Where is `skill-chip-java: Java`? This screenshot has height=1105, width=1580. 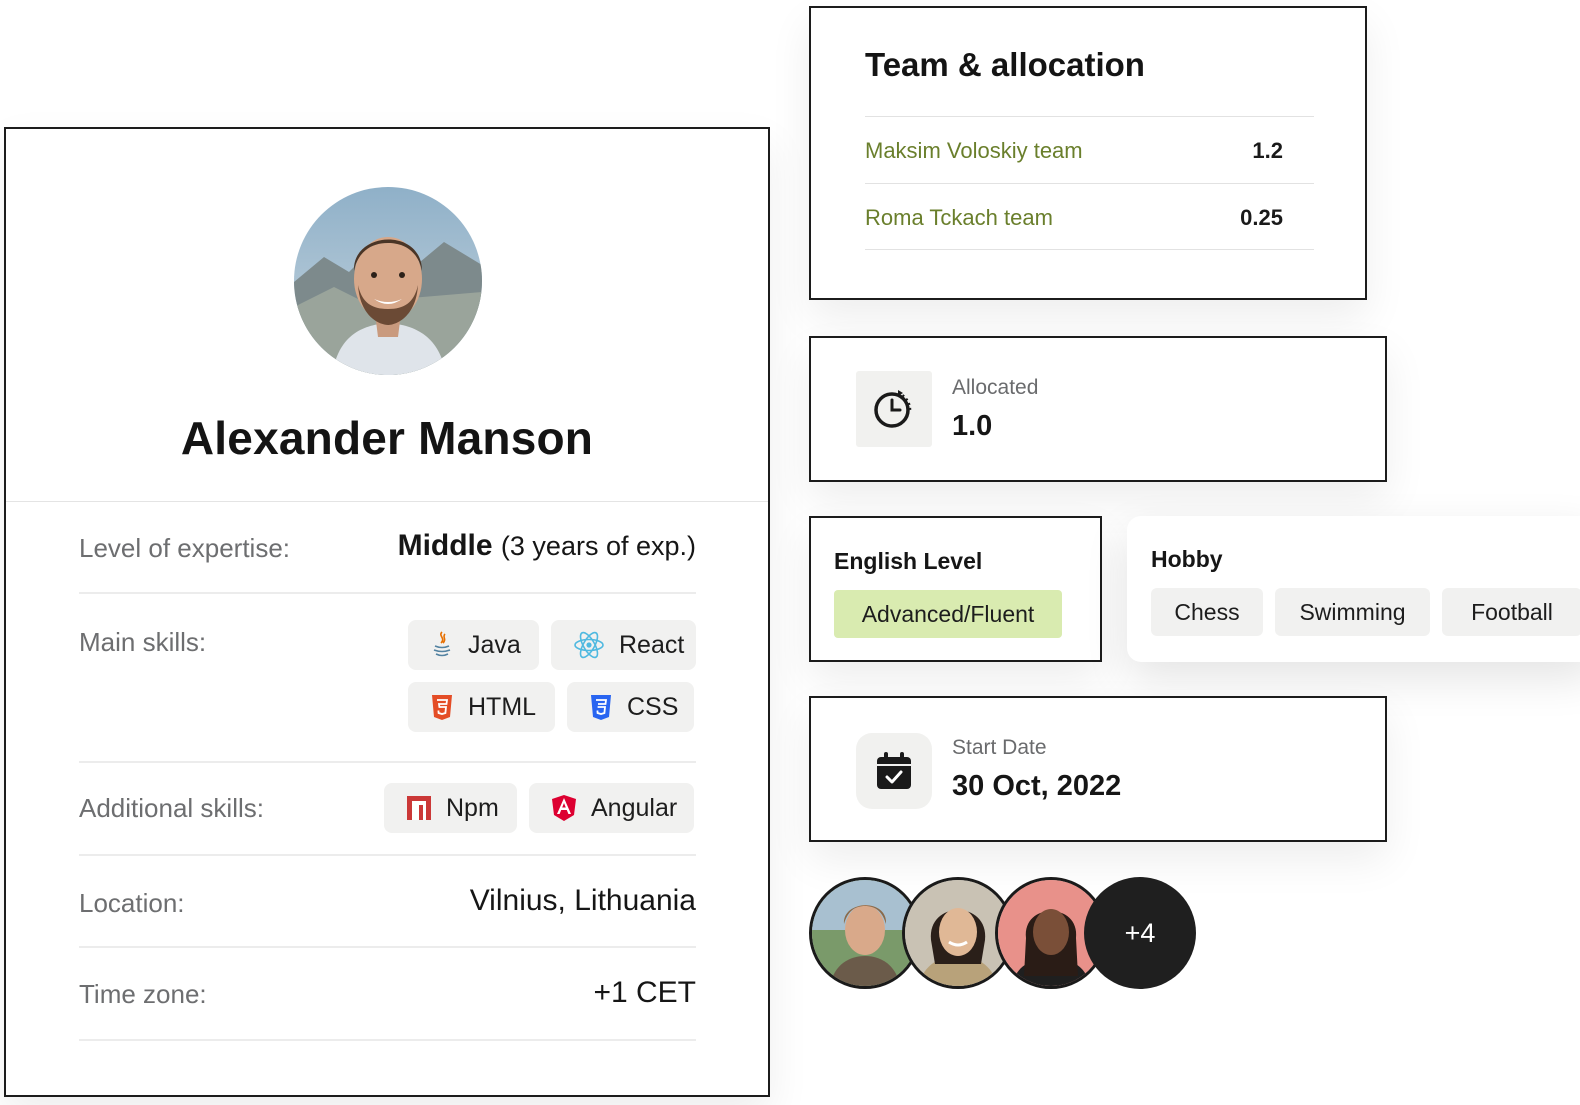 skill-chip-java: Java is located at coordinates (473, 645).